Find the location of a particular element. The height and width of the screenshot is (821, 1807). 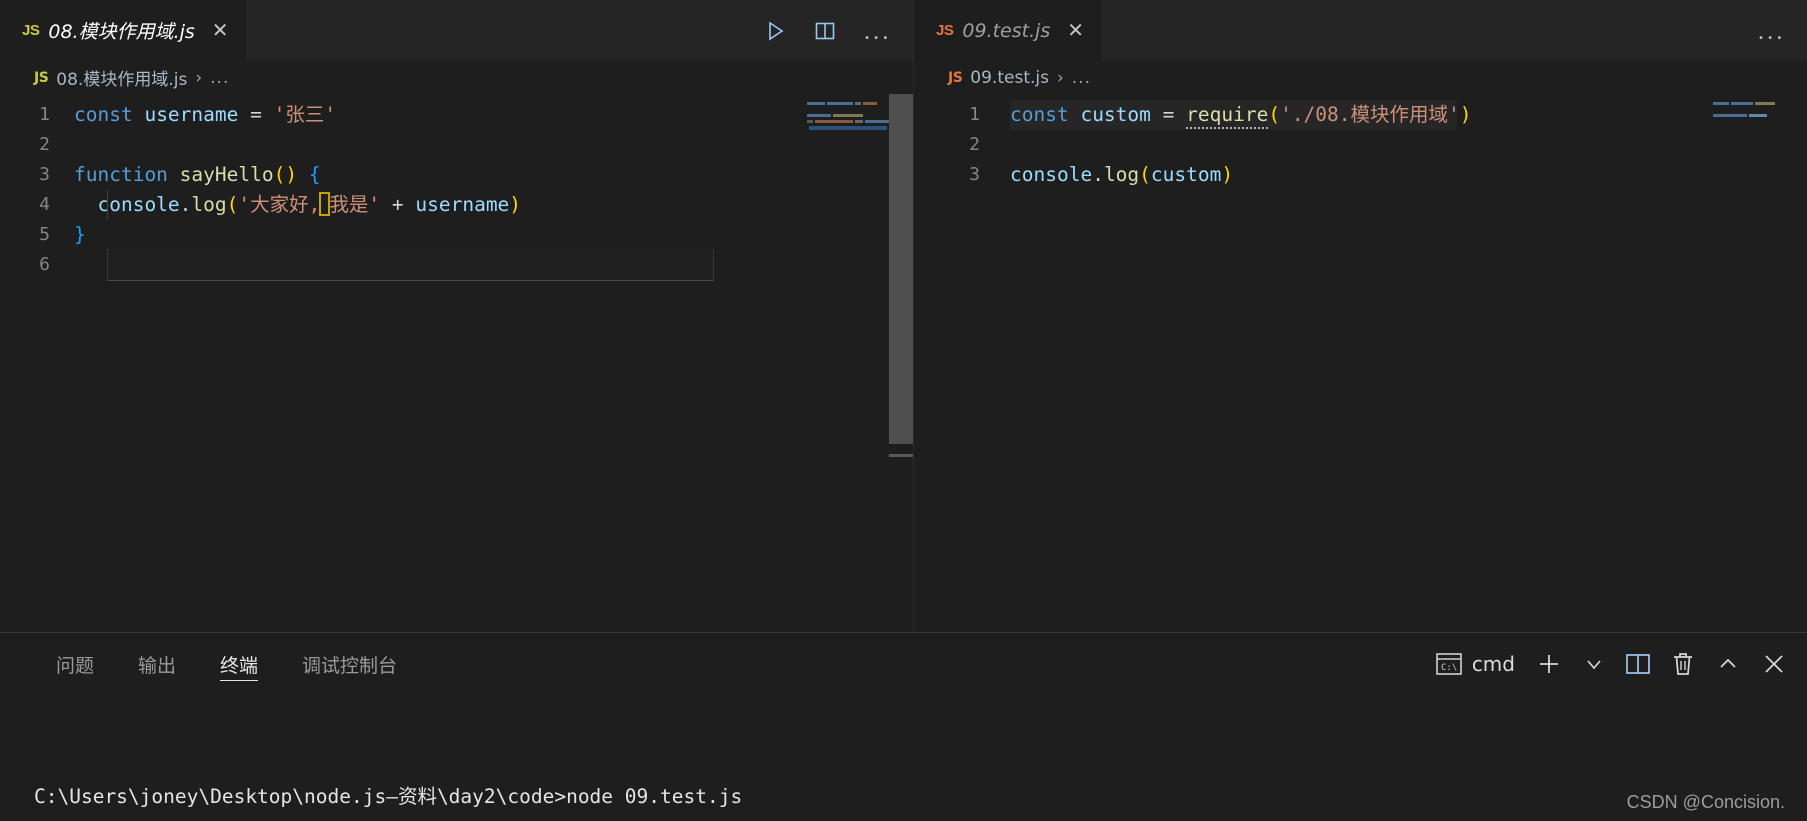

panel-tabs: 问题 输出 终端 调试控制台 is located at coordinates (226, 664).